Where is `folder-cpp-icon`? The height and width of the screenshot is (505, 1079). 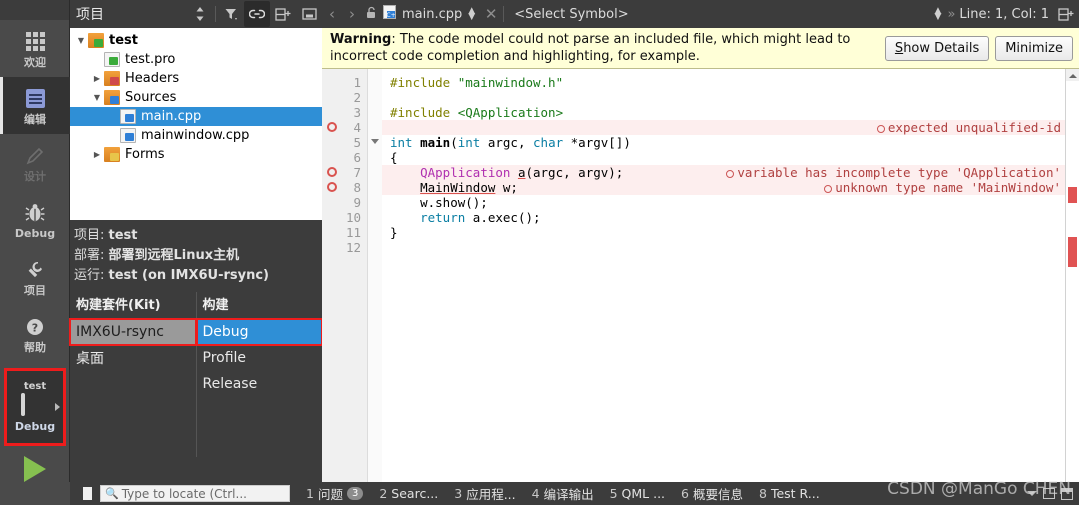 folder-cpp-icon is located at coordinates (112, 97).